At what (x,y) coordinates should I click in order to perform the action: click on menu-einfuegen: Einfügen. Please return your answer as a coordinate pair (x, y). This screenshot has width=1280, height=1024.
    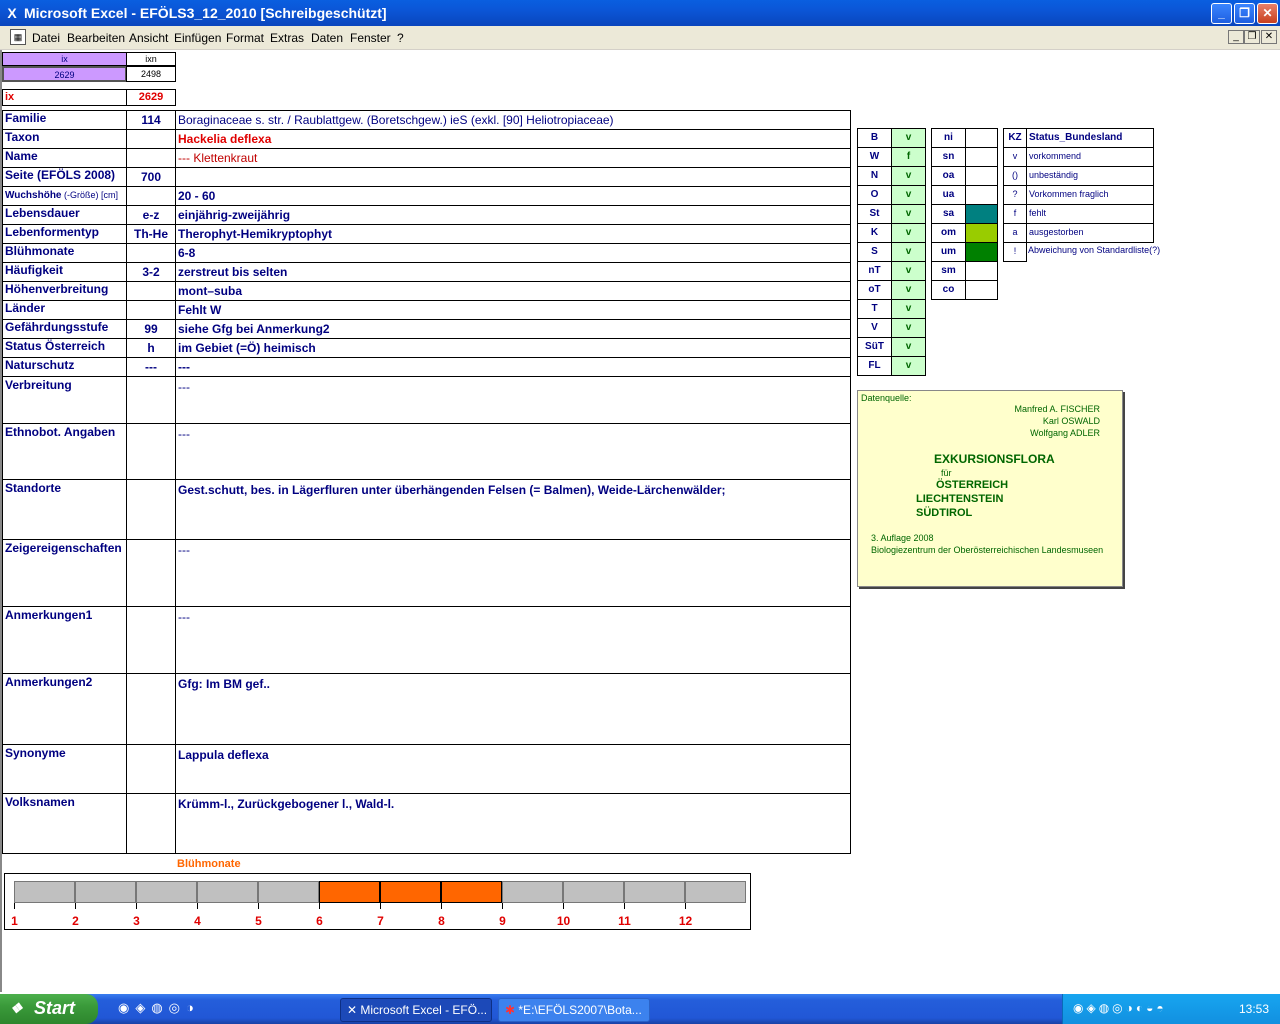
    Looking at the image, I should click on (197, 38).